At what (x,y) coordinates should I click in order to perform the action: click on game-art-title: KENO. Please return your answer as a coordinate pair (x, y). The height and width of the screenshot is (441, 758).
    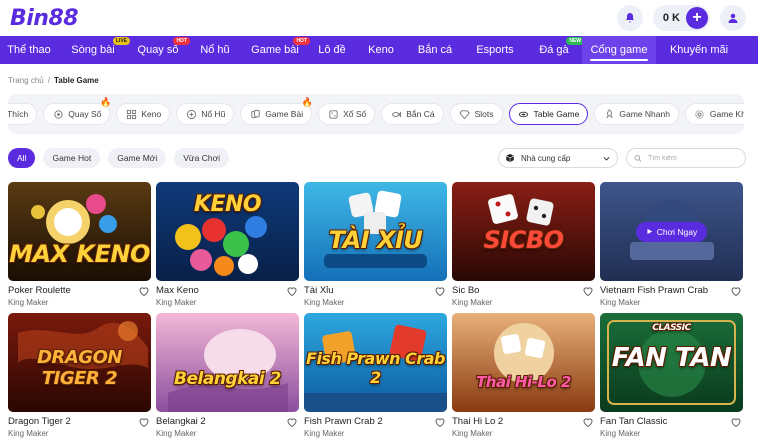
    Looking at the image, I should click on (227, 204).